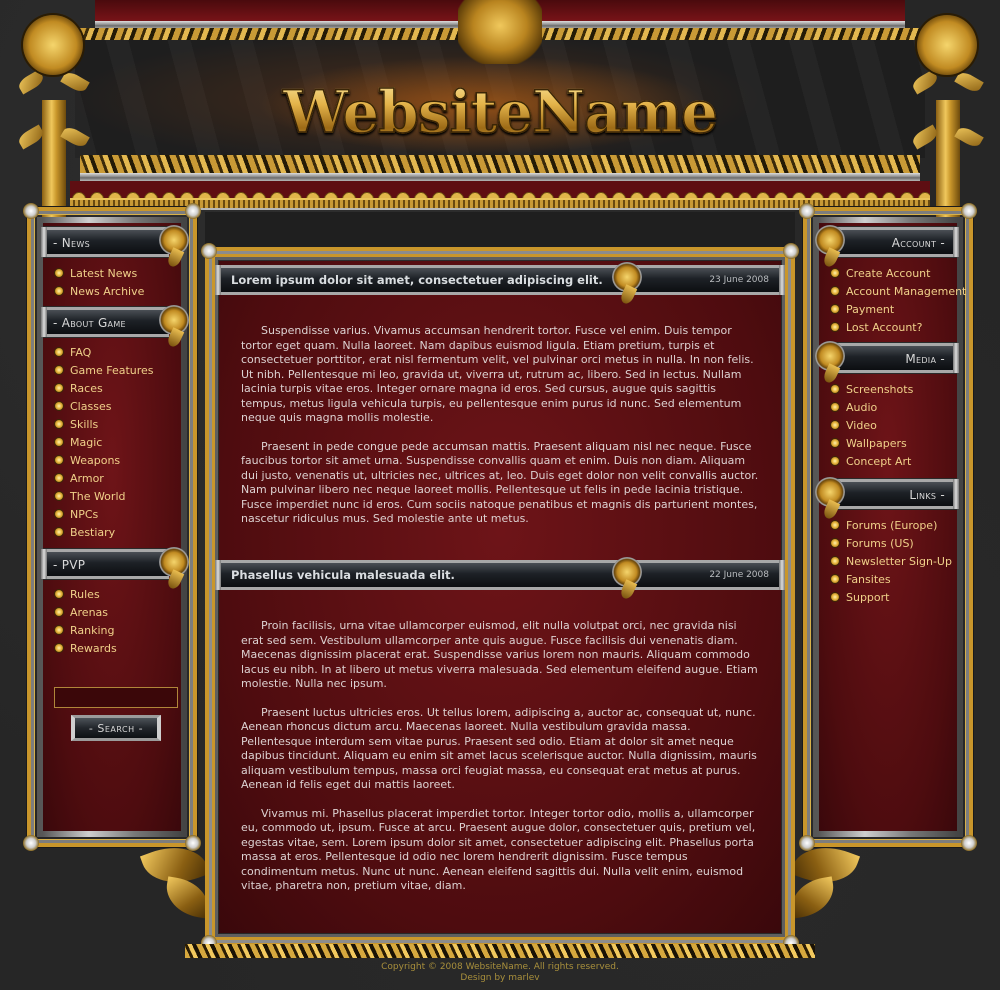 The image size is (1000, 990). Describe the element at coordinates (500, 978) in the screenshot. I see `design-credit: Design by marlev` at that location.